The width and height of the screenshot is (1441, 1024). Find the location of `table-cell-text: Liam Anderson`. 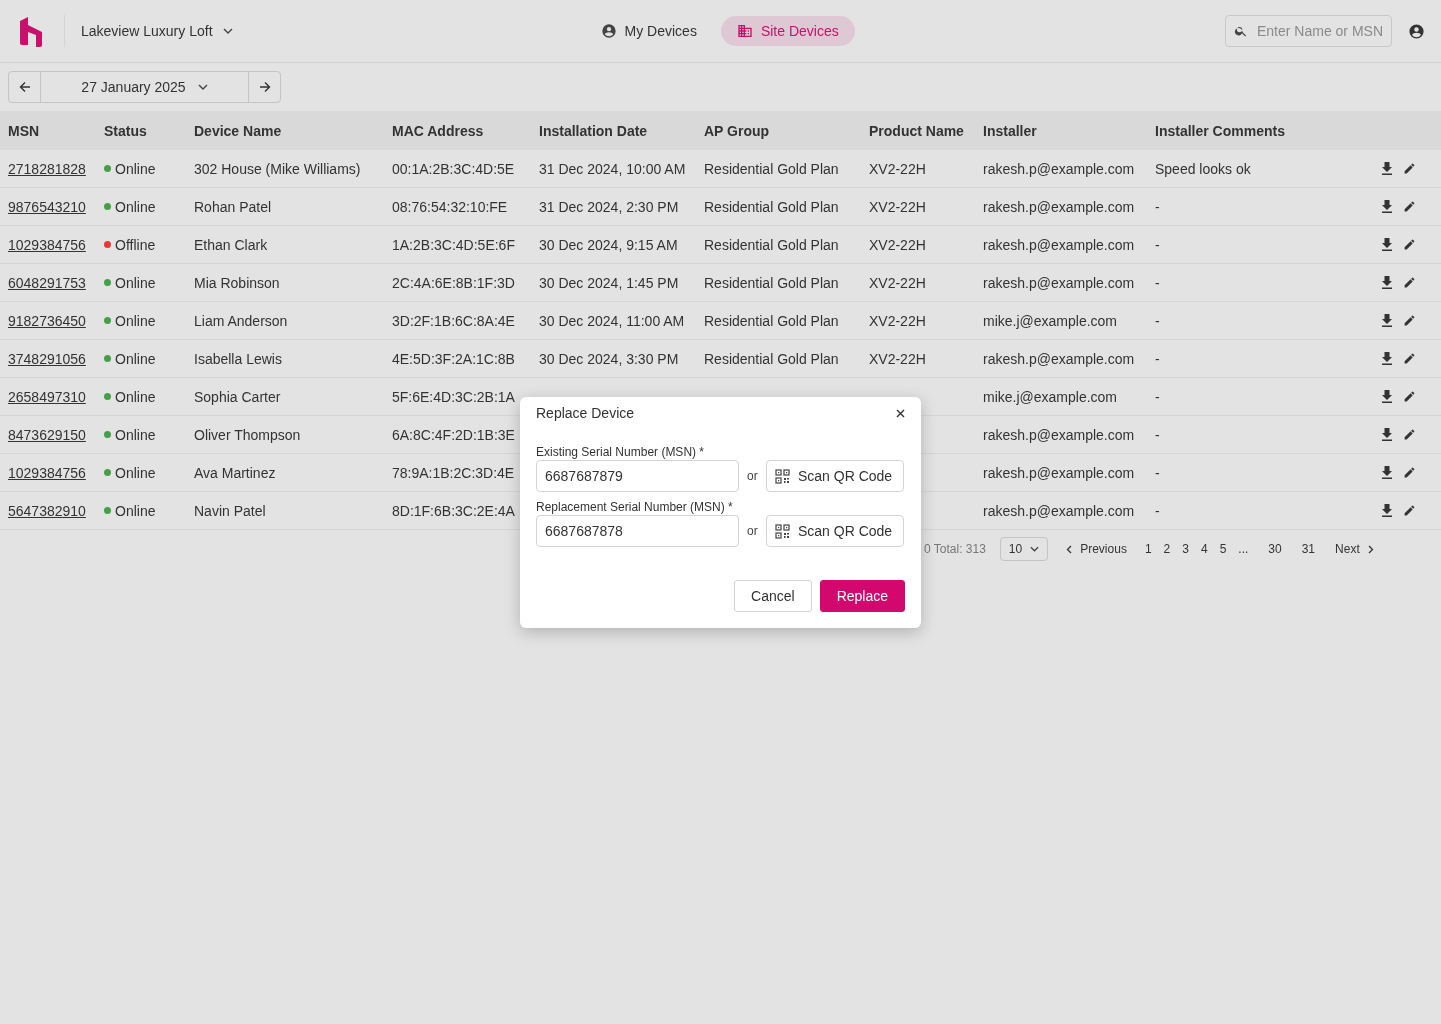

table-cell-text: Liam Anderson is located at coordinates (241, 320).